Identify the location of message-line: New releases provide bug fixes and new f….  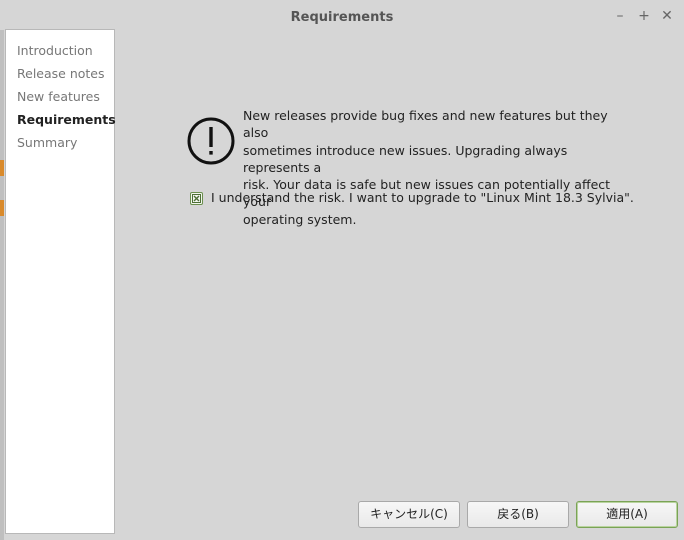
(425, 124).